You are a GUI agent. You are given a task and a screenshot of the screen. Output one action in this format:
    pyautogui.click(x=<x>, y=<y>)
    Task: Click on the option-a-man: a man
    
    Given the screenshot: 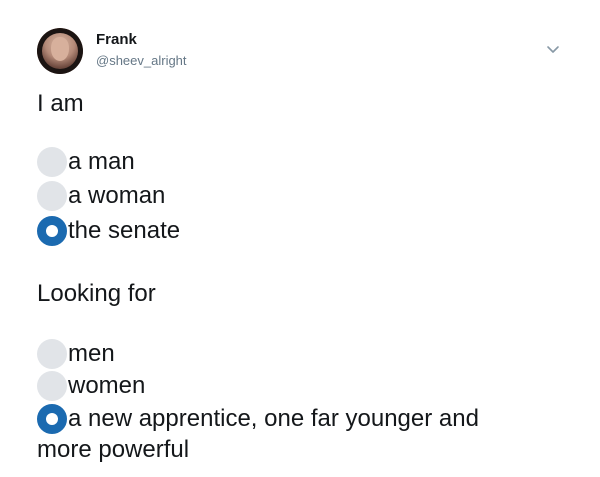 What is the action you would take?
    pyautogui.click(x=86, y=162)
    